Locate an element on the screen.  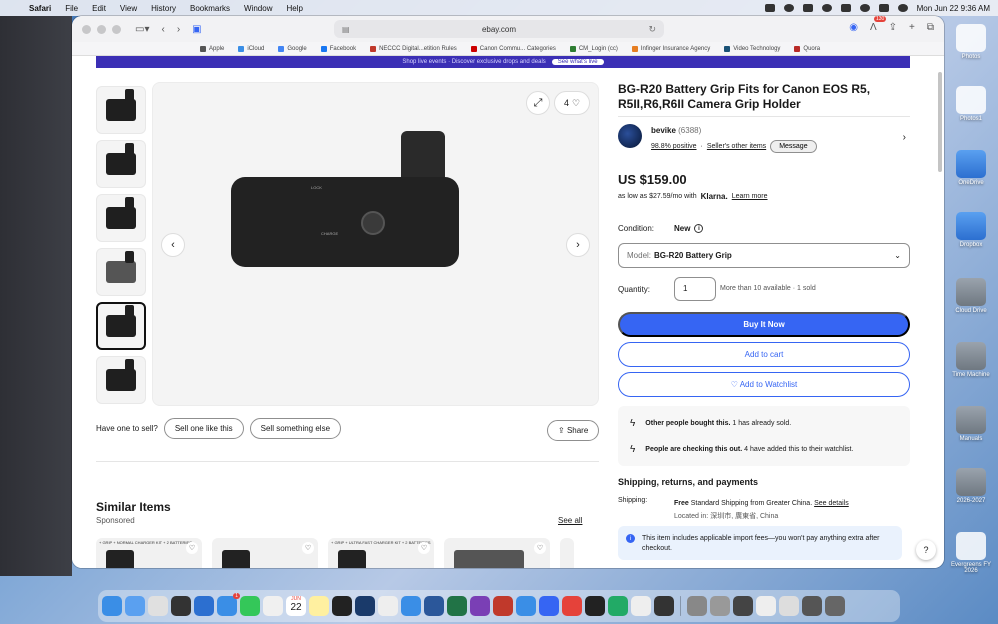
dock-app-icon: JUN 22 is located at coordinates (296, 606).